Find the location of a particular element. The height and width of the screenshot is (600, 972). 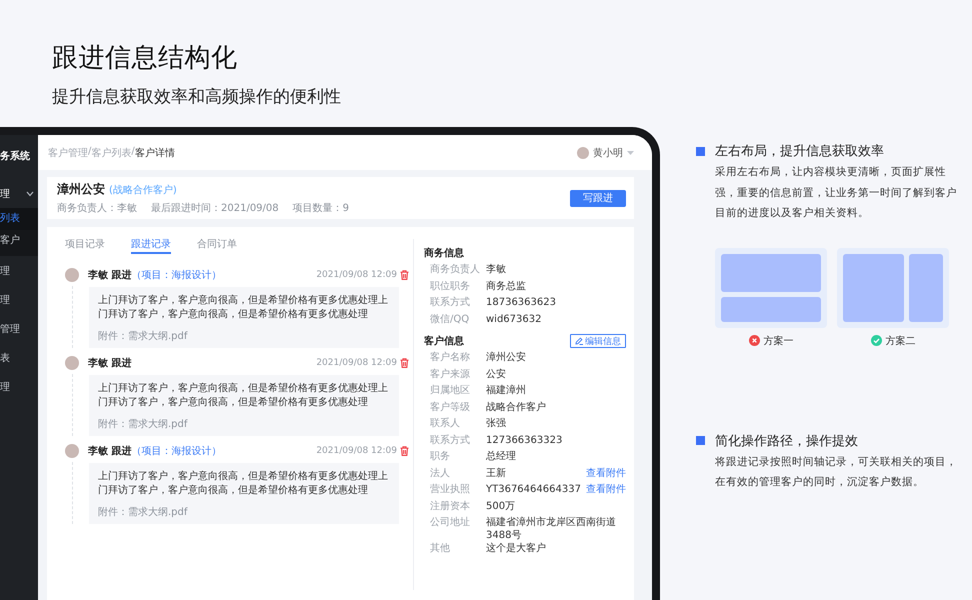

option-label: 方案二 is located at coordinates (901, 341).